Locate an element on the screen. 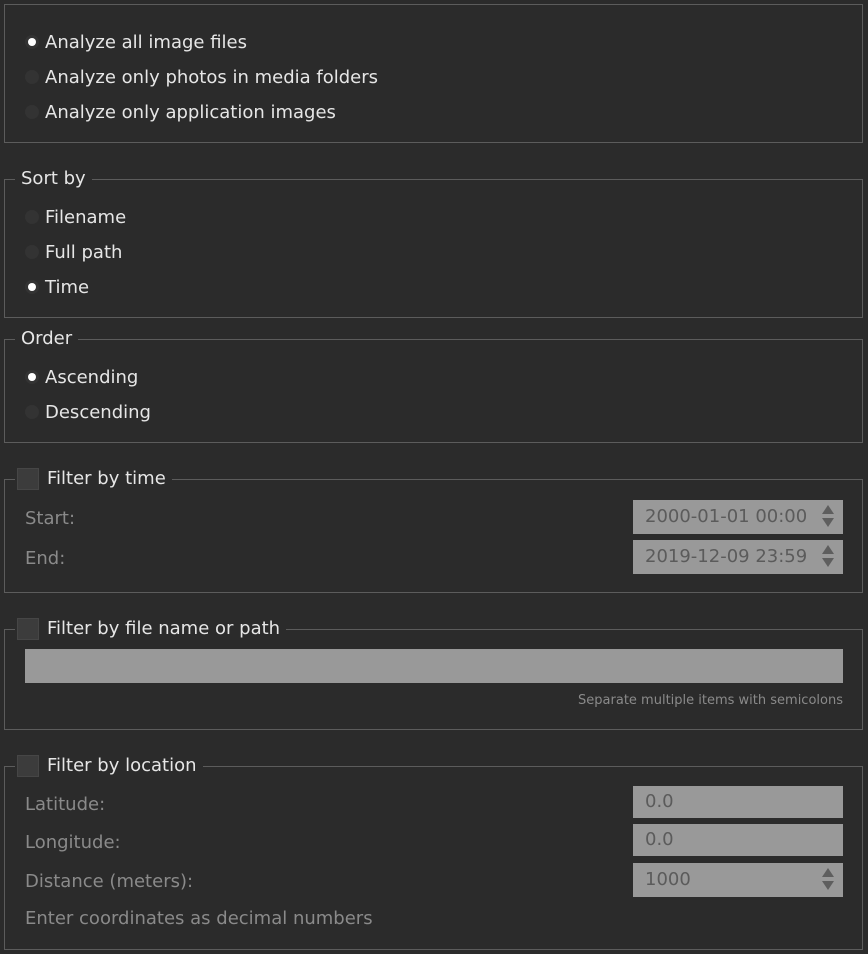 Image resolution: width=868 pixels, height=954 pixels. order-group-title: Order is located at coordinates (47, 339).